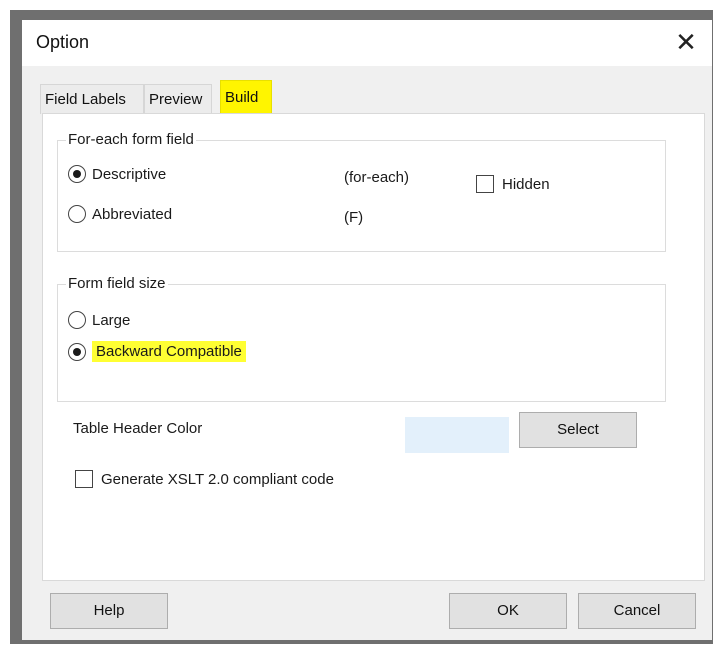 The height and width of the screenshot is (648, 715). I want to click on large-label: Large, so click(111, 320).